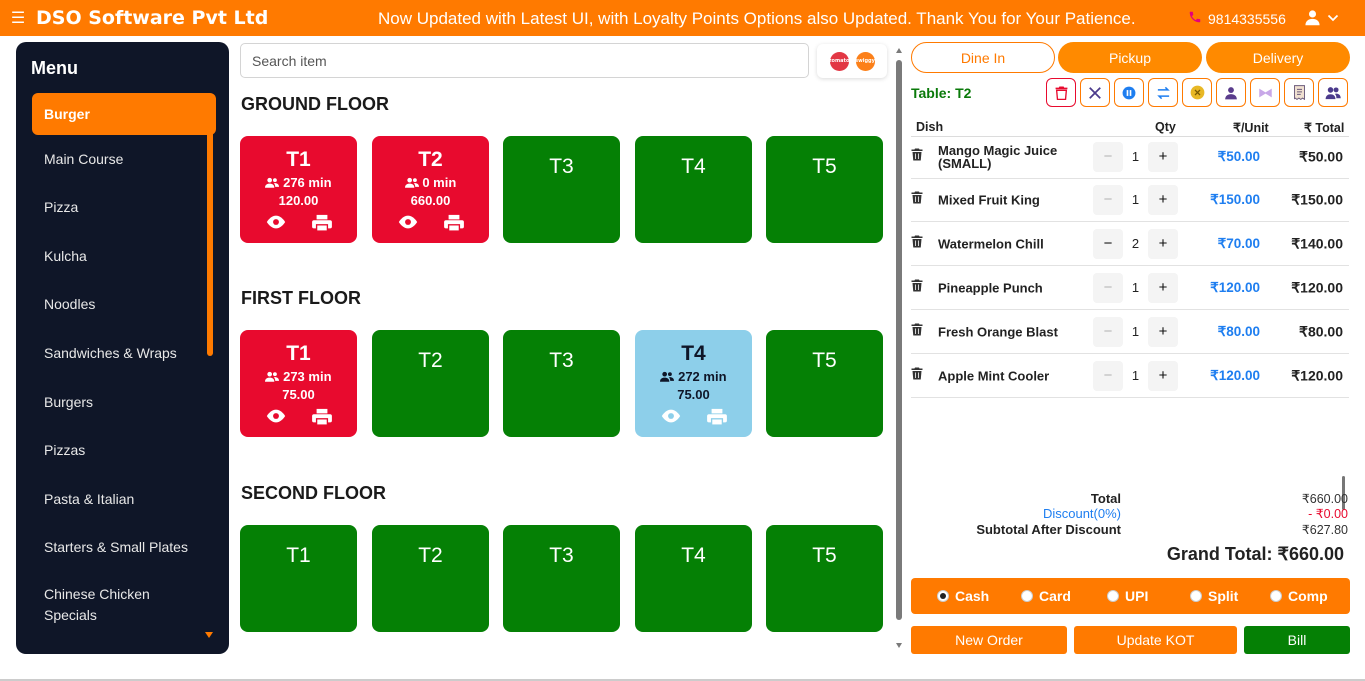  What do you see at coordinates (1214, 596) in the screenshot?
I see `payment-option-split: Split` at bounding box center [1214, 596].